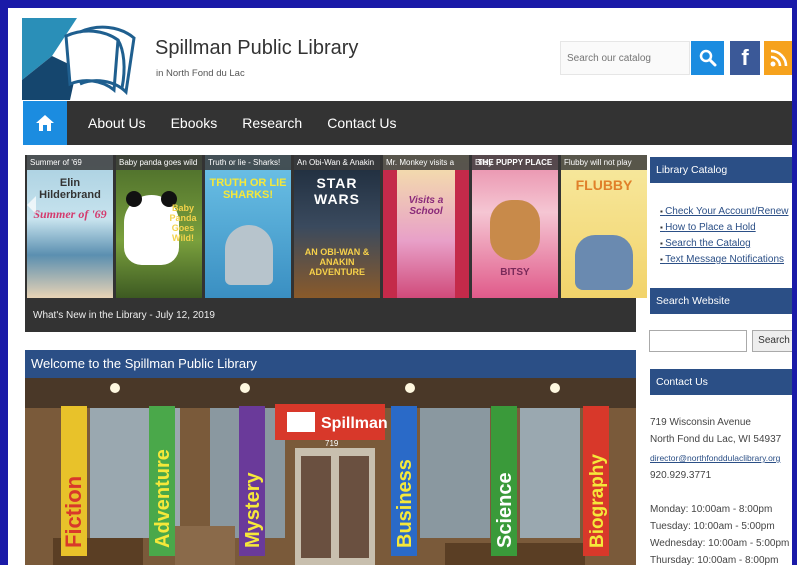  Describe the element at coordinates (720, 543) in the screenshot. I see `hours-wednesday: Wednesday: 10:00am - 5:00pm` at that location.